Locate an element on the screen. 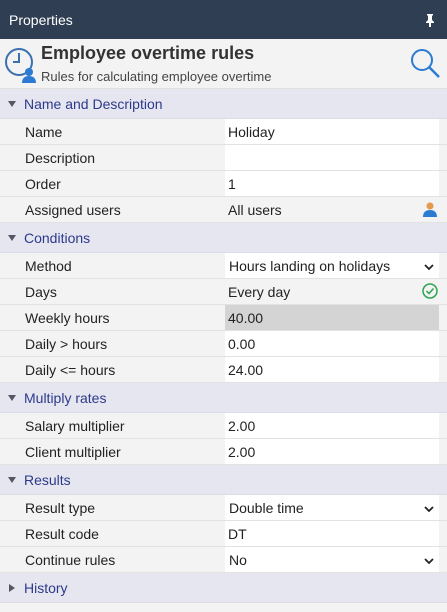  days-text: Every day is located at coordinates (259, 291).